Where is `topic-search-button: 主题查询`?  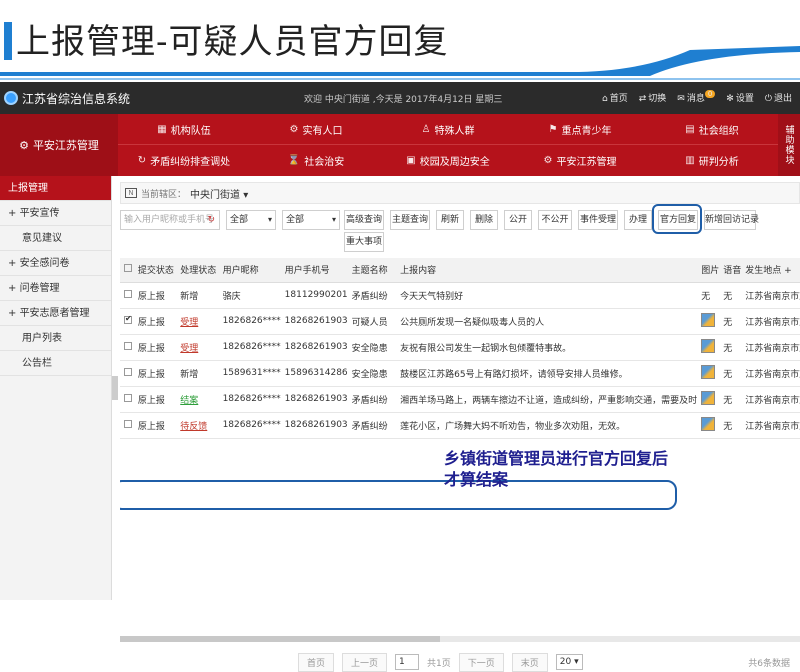
topic-search-button: 主题查询 is located at coordinates (410, 220).